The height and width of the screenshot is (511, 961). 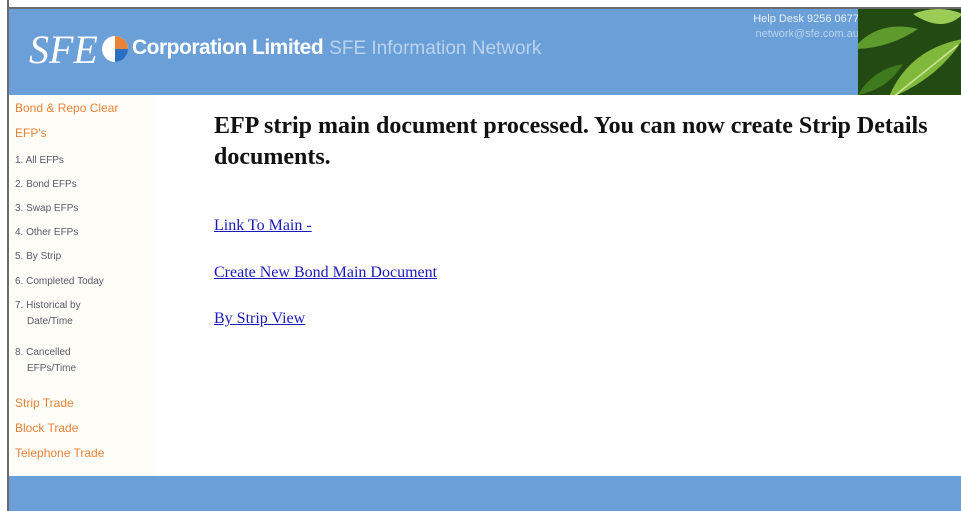 What do you see at coordinates (46, 428) in the screenshot?
I see `nav-block-trade: Block Trade` at bounding box center [46, 428].